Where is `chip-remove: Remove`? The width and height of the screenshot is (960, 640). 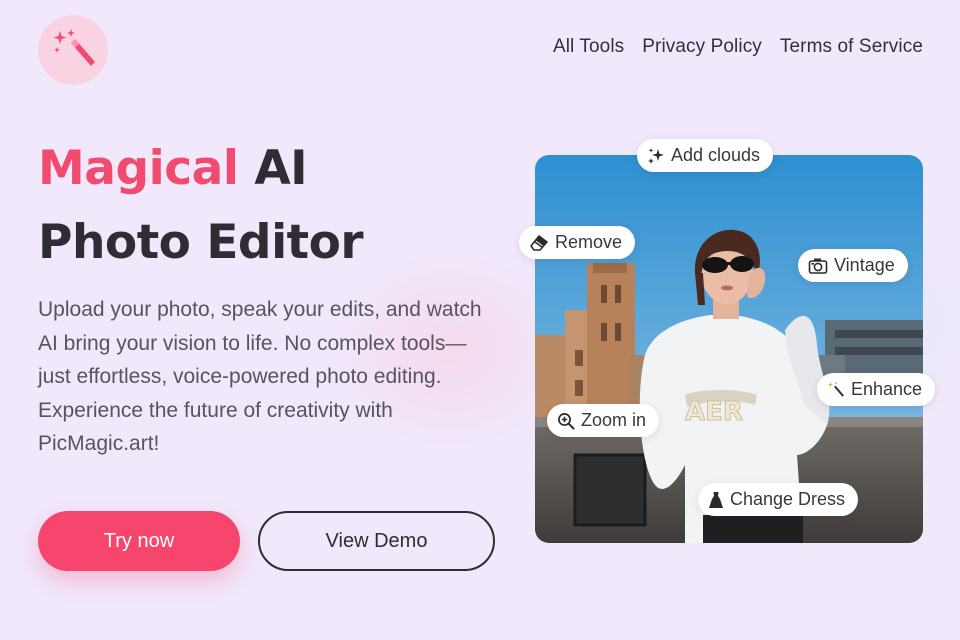
chip-remove: Remove is located at coordinates (577, 242).